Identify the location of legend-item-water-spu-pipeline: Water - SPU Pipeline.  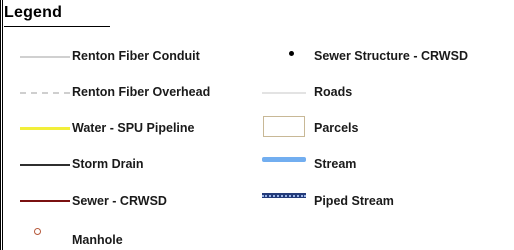
(140, 129).